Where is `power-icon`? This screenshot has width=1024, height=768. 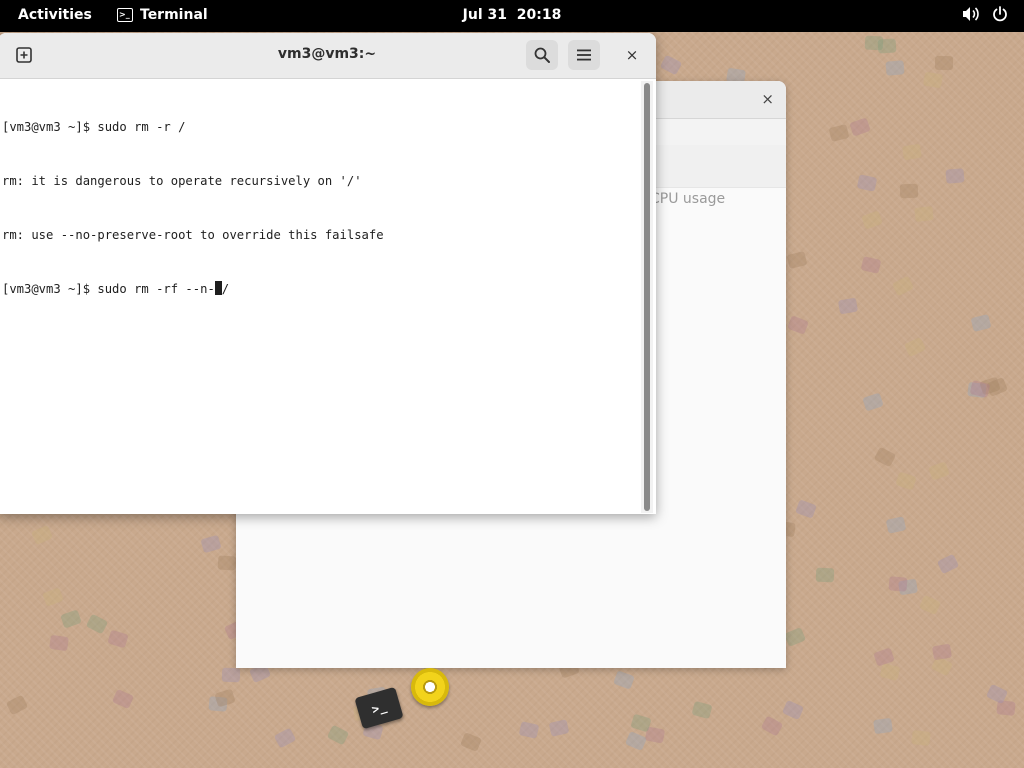
power-icon is located at coordinates (1000, 14).